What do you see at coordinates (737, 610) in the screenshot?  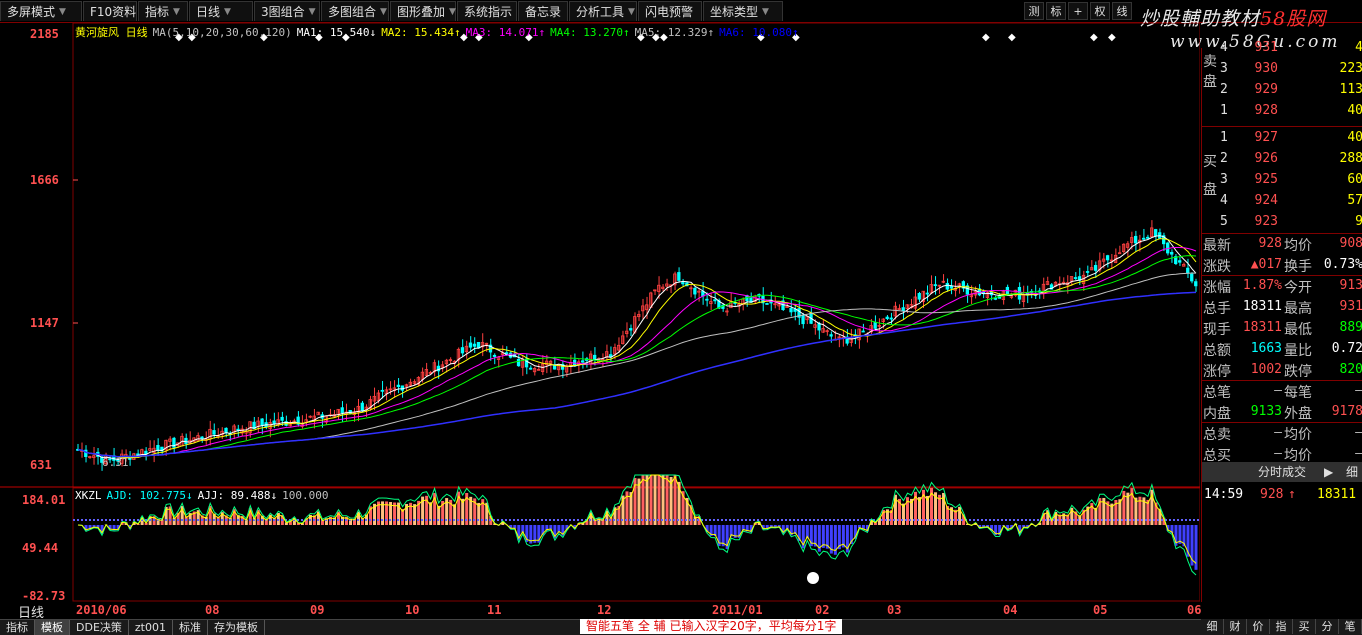 I see `time-axis-label: 2011/01` at bounding box center [737, 610].